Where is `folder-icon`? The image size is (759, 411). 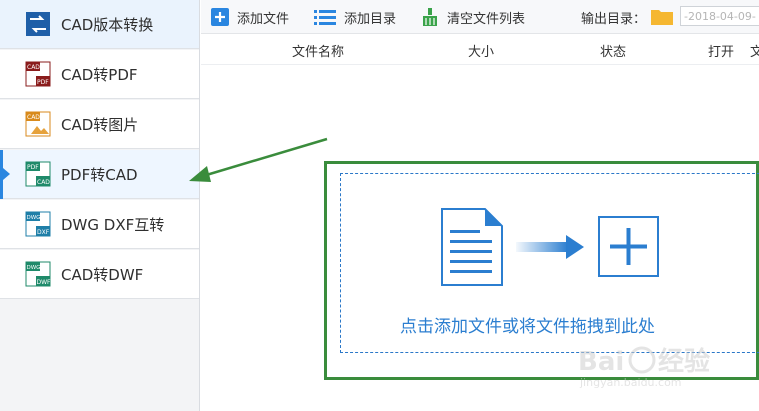 folder-icon is located at coordinates (662, 16).